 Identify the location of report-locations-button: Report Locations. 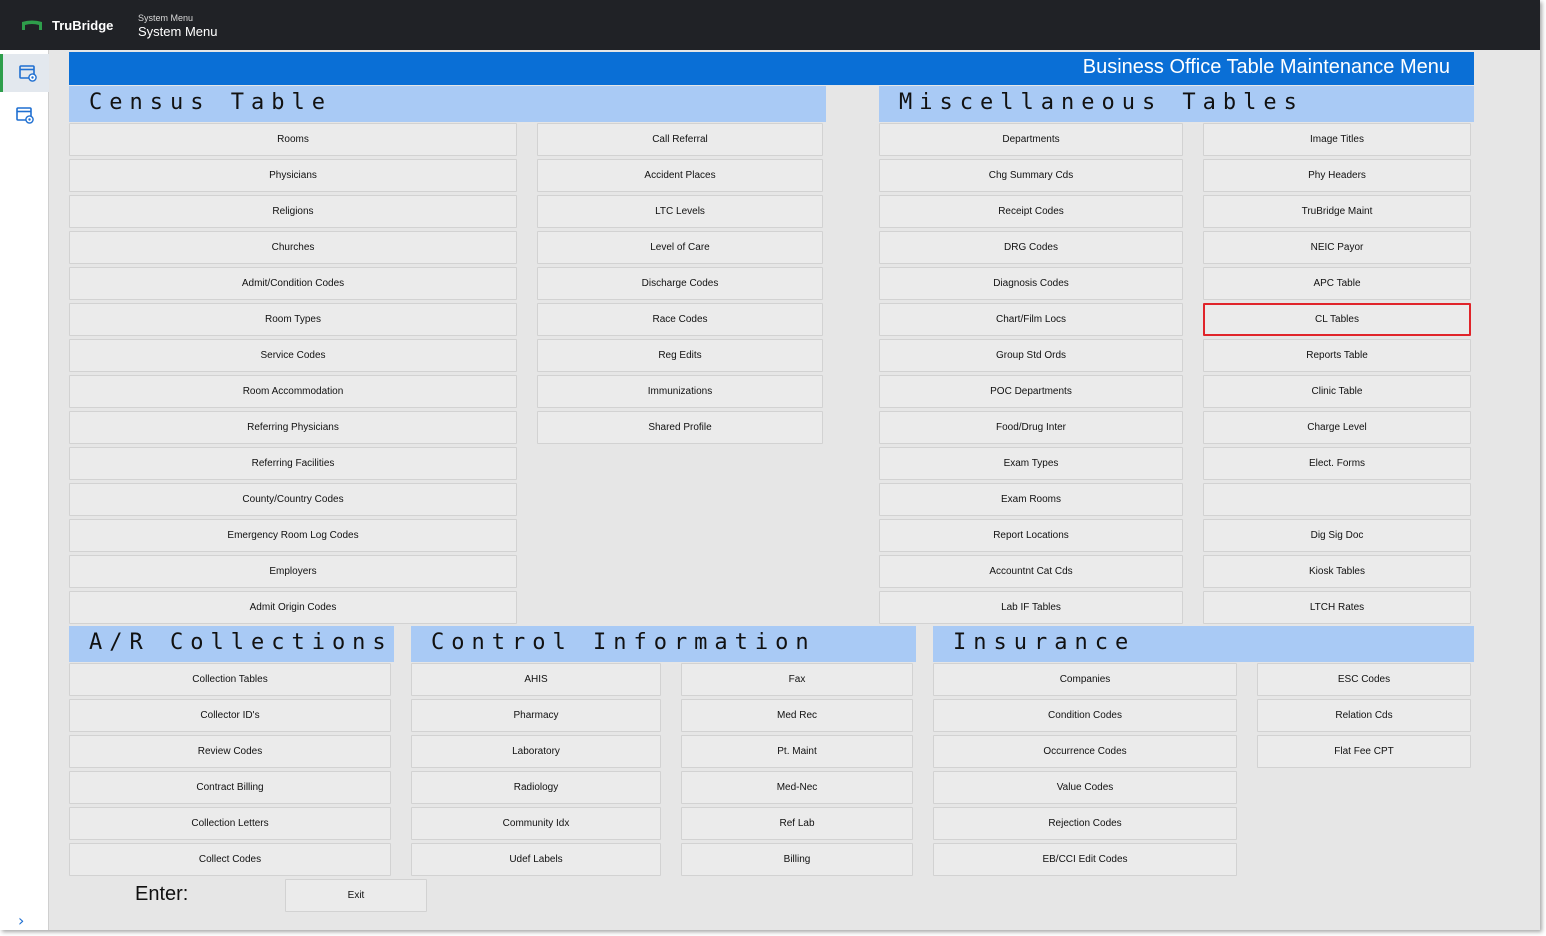
(1031, 535).